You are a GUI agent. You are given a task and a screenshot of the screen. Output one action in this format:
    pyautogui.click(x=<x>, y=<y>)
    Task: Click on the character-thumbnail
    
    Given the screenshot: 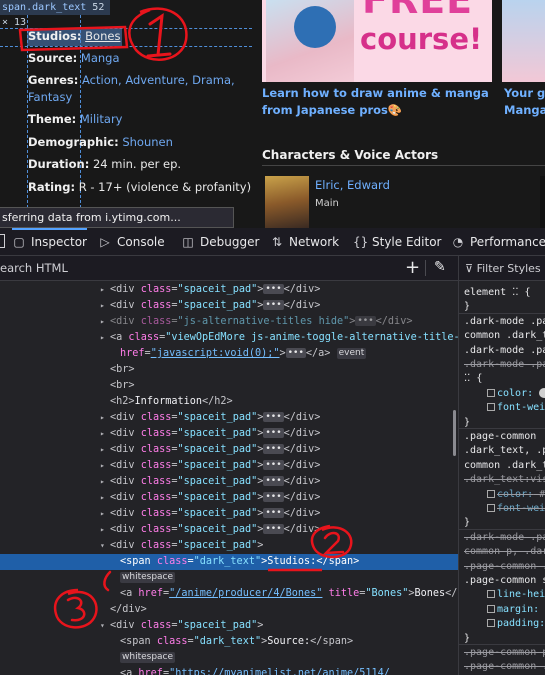 What is the action you would take?
    pyautogui.click(x=287, y=202)
    